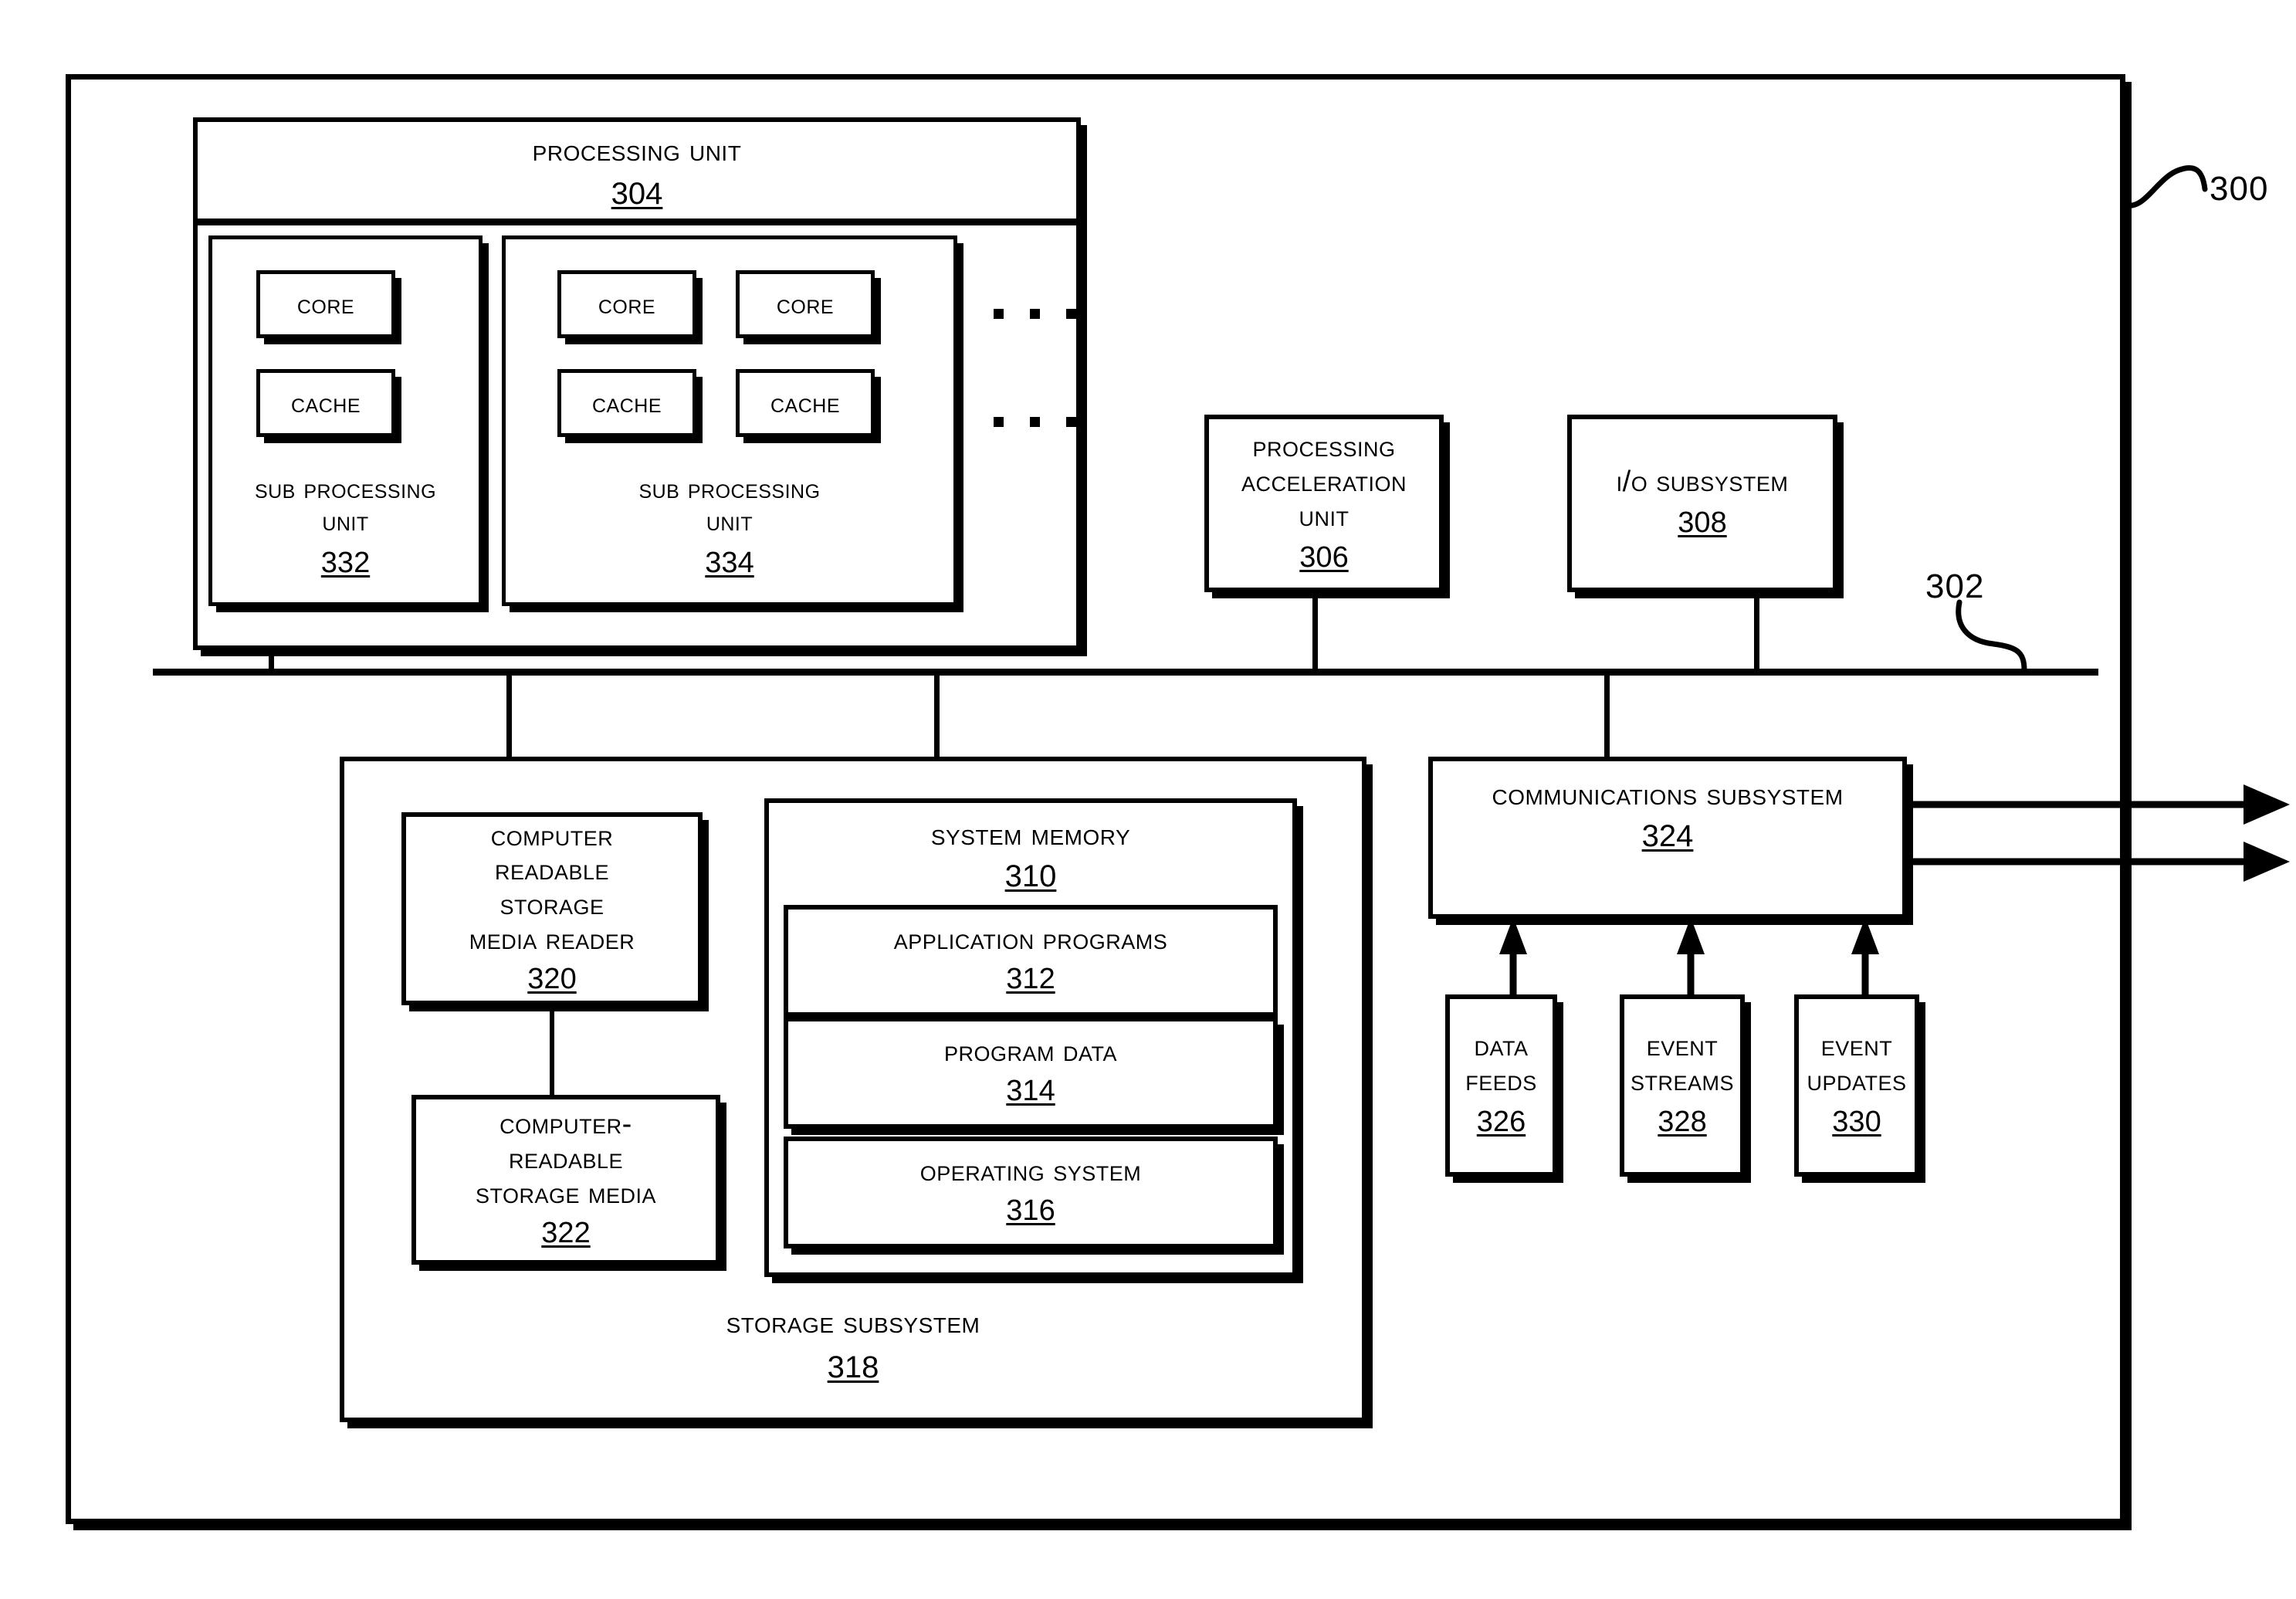 This screenshot has width=2296, height=1599. I want to click on cache-box-3: Cache, so click(805, 403).